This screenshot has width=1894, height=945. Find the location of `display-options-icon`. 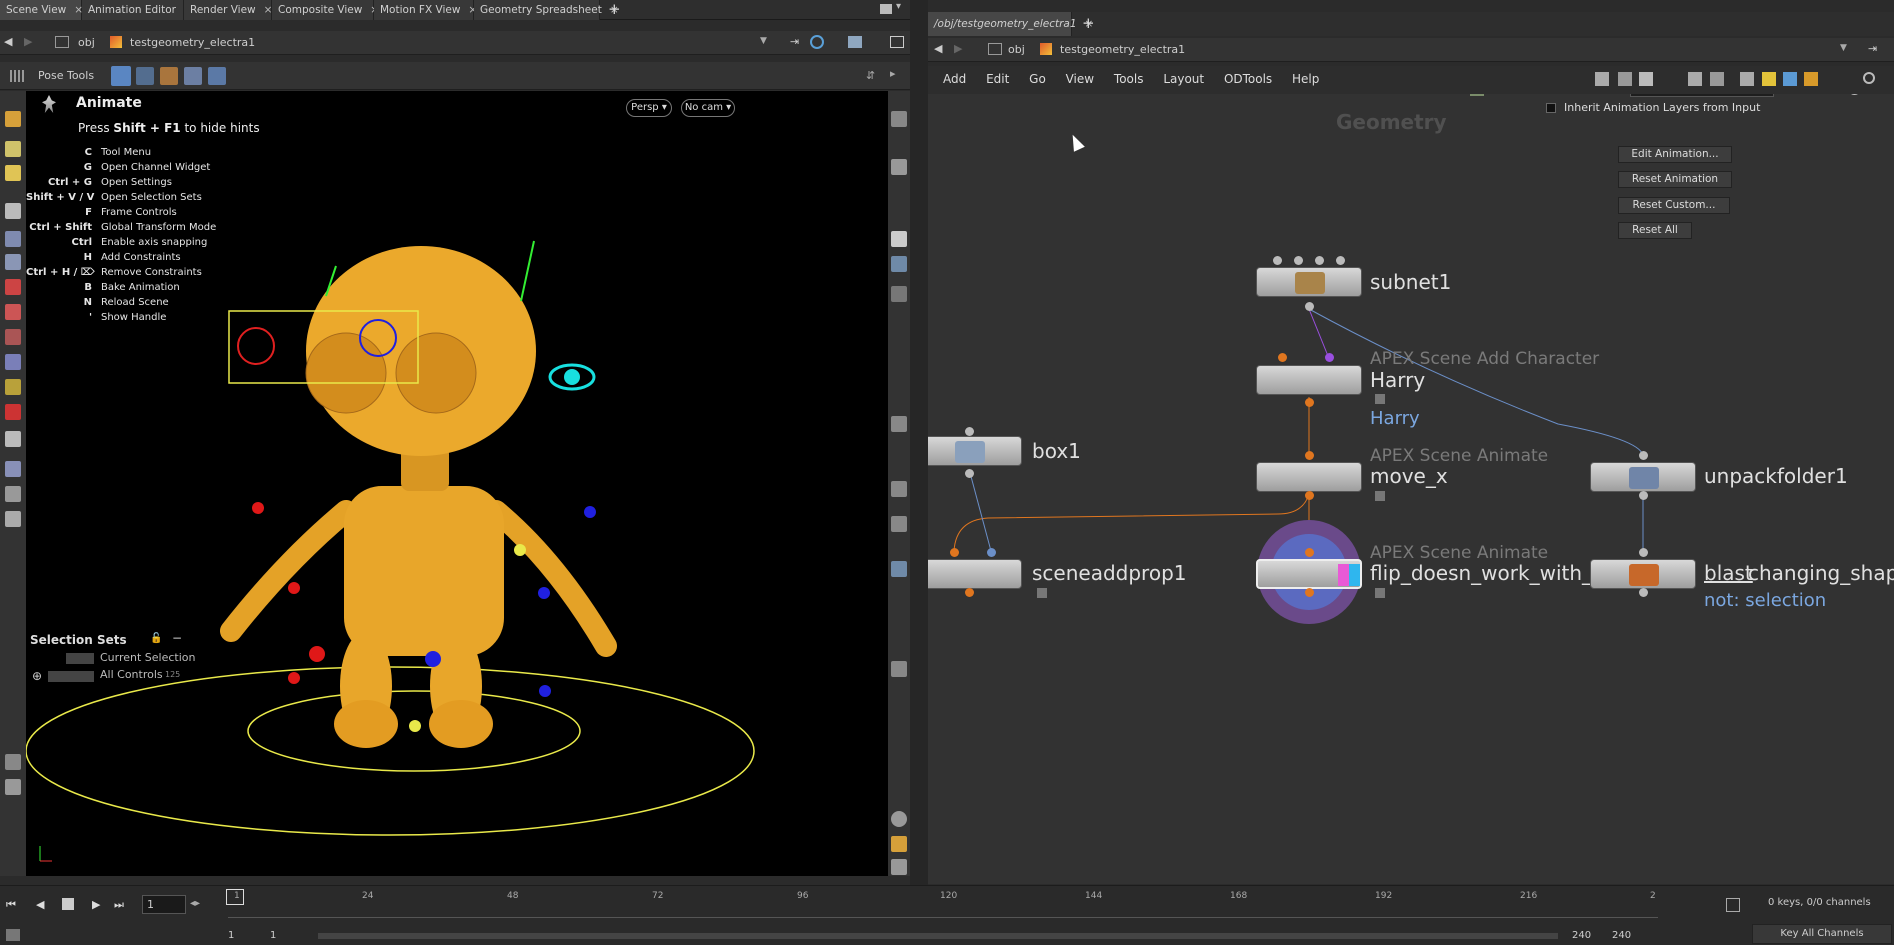

display-options-icon is located at coordinates (899, 119).